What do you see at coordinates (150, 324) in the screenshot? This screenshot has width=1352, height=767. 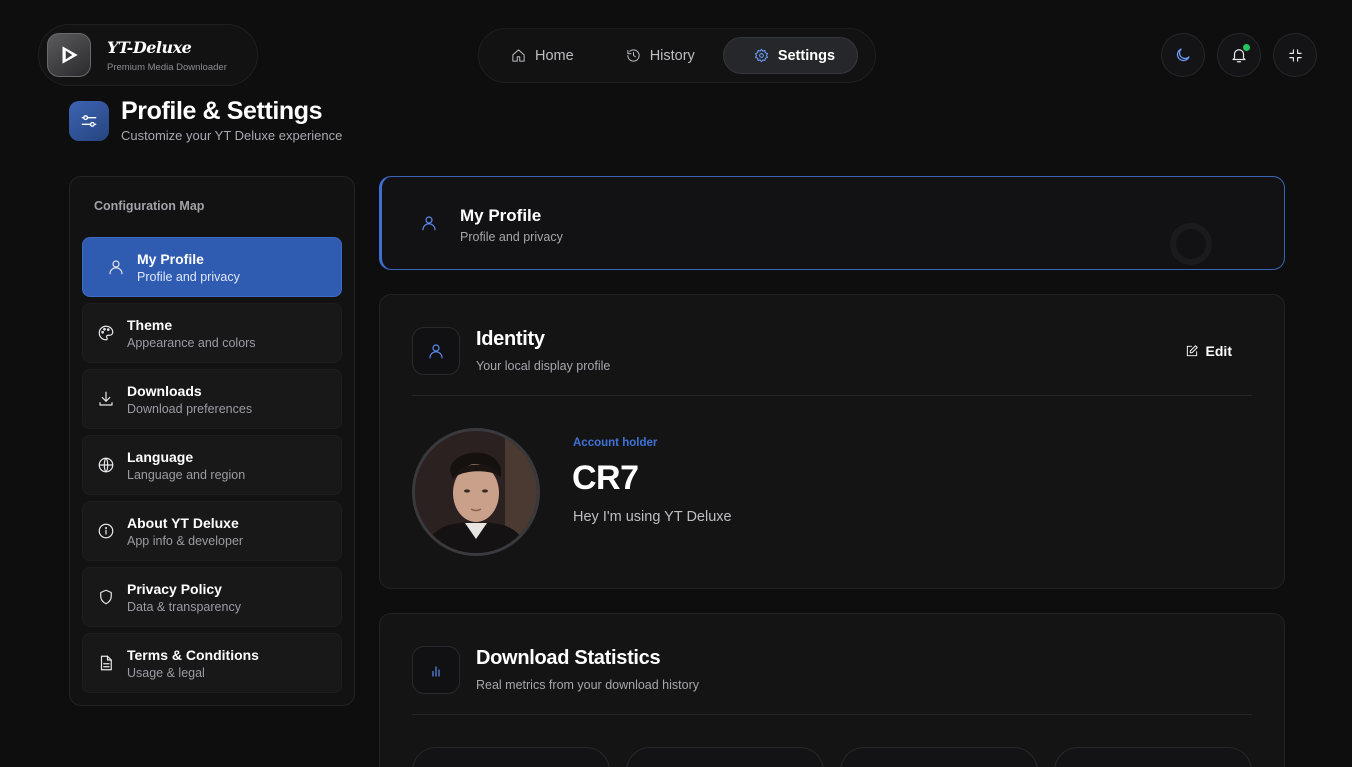 I see `sidebar-item-label: Theme` at bounding box center [150, 324].